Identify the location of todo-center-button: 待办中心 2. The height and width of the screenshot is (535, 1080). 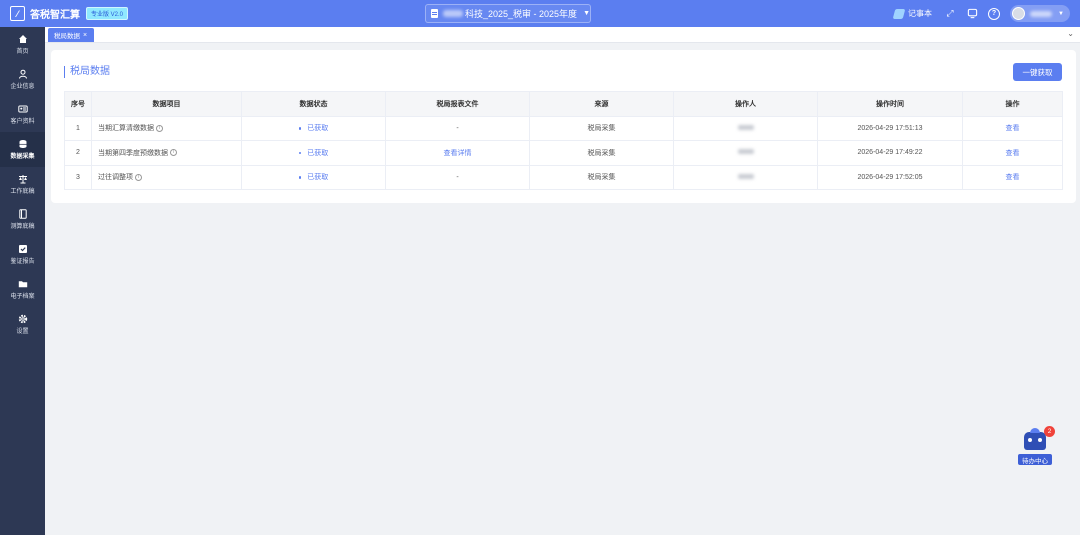
(1036, 446).